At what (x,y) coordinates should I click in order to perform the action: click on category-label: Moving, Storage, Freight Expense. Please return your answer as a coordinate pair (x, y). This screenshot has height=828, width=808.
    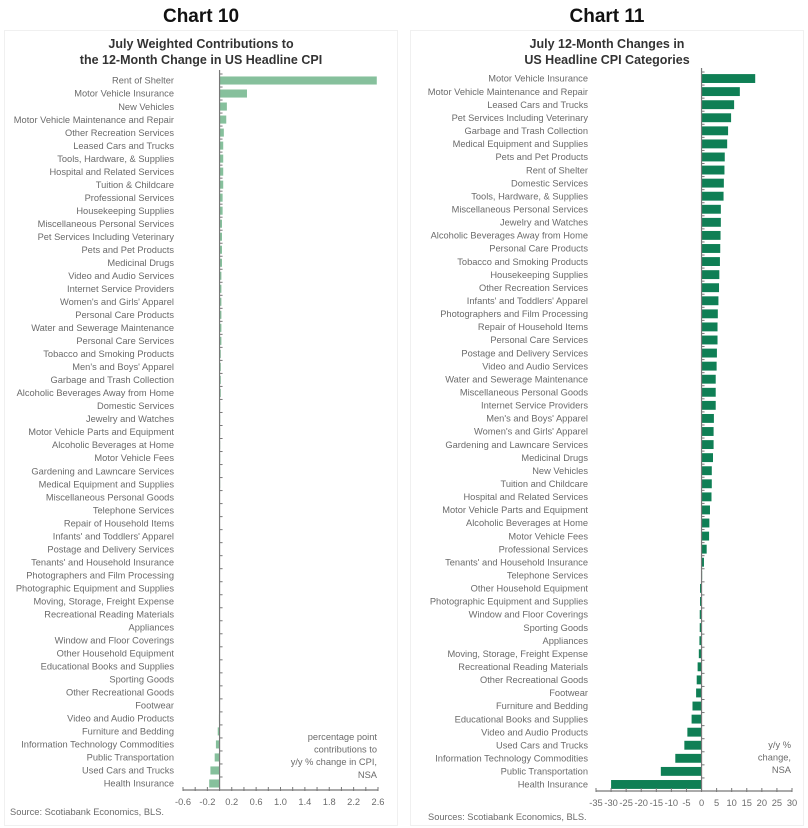
    Looking at the image, I should click on (517, 654).